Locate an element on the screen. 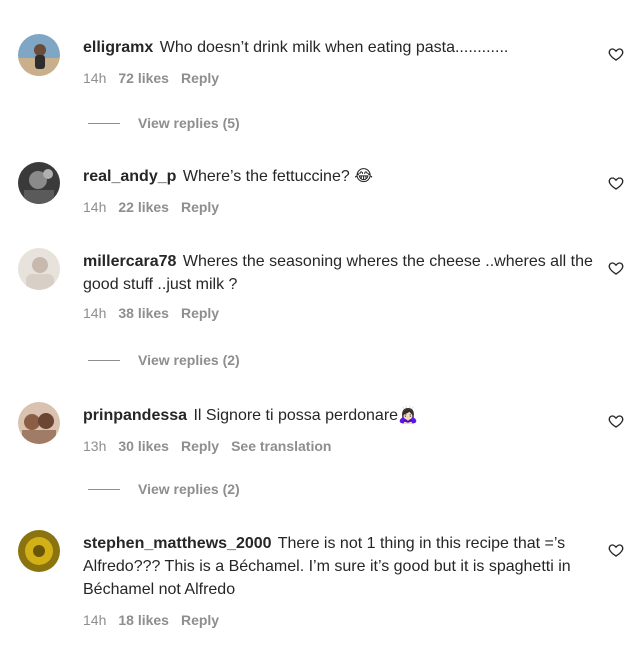  username: stephen_matthews_2000 is located at coordinates (177, 543).